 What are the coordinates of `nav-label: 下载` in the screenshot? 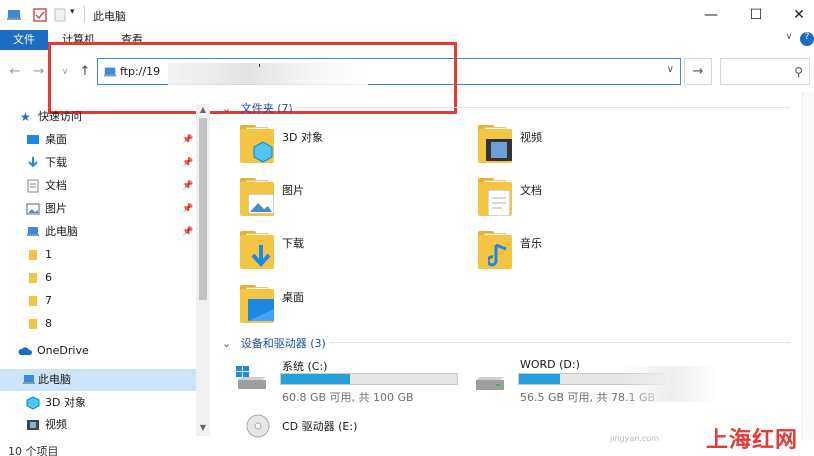 It's located at (56, 162).